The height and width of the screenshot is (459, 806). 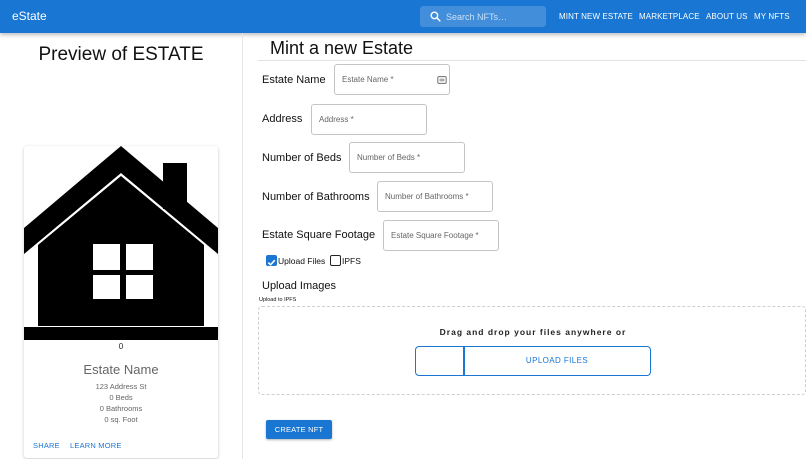 I want to click on card-beds: 0 Beds, so click(x=121, y=397).